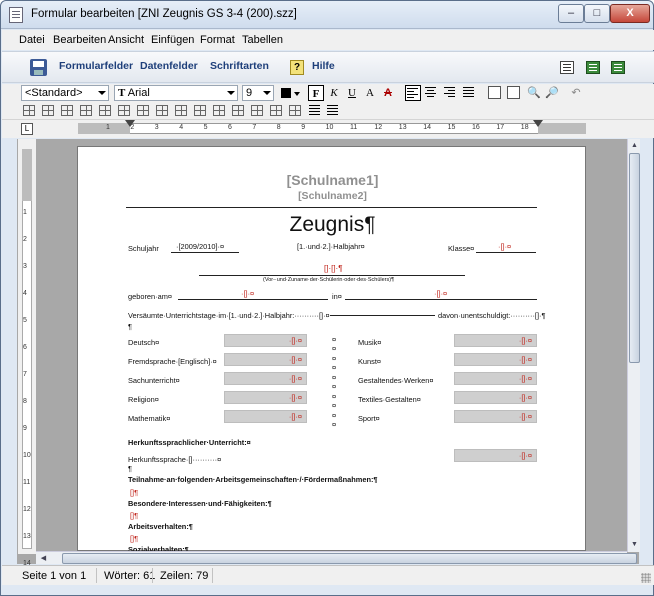 This screenshot has width=654, height=596. Describe the element at coordinates (169, 66) in the screenshot. I see `datenfelder-button: Datenfelder` at that location.